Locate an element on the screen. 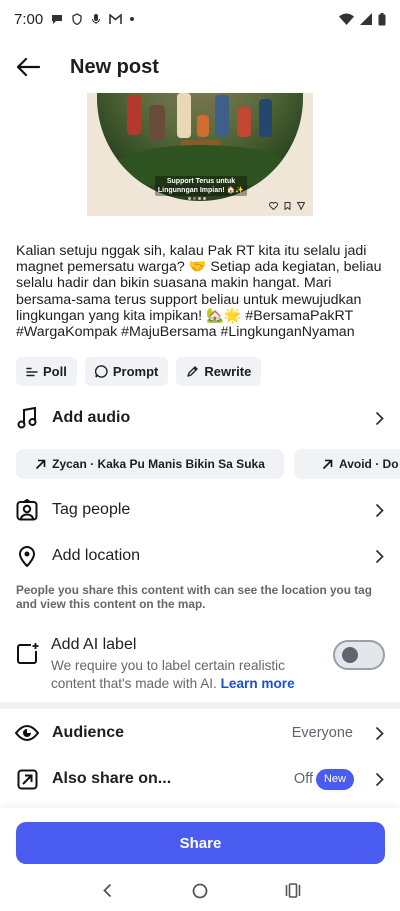 This screenshot has width=400, height=911. audience-label: Audience is located at coordinates (88, 732).